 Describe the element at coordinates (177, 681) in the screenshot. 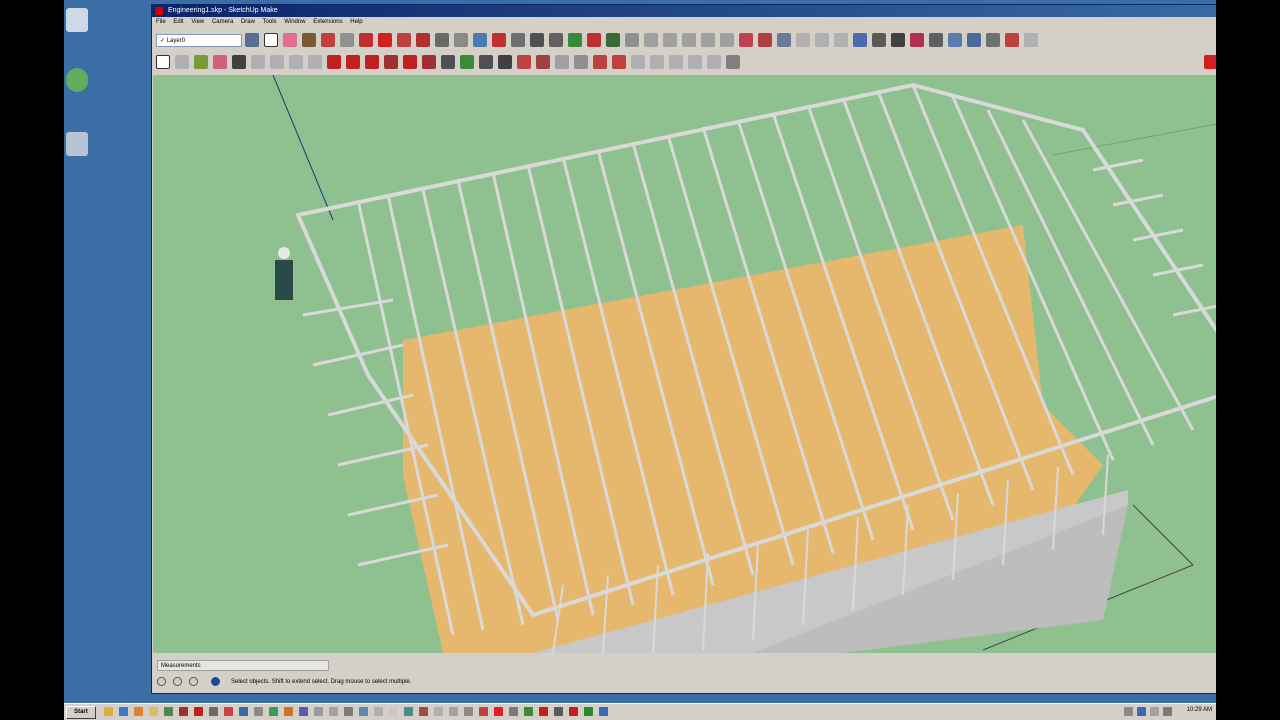

I see `credits-icon` at that location.